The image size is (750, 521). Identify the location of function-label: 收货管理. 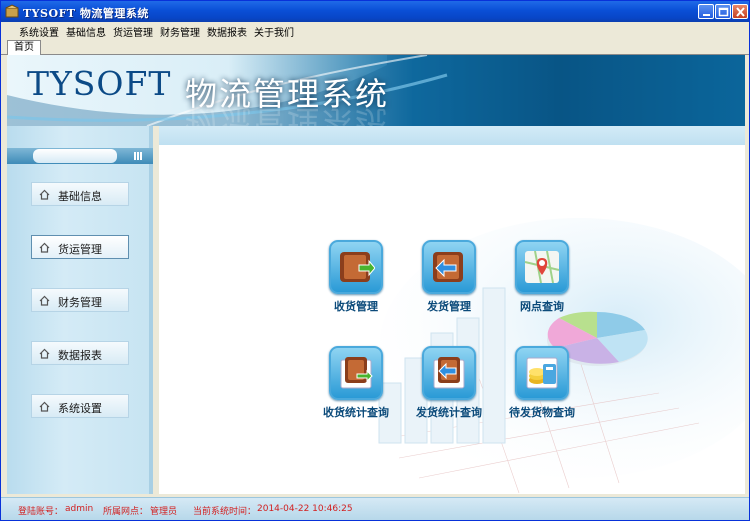
(356, 306).